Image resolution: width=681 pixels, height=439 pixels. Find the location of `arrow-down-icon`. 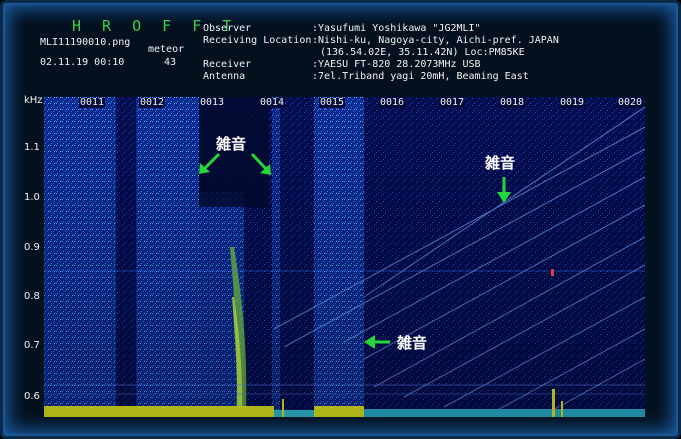

arrow-down-icon is located at coordinates (504, 190).